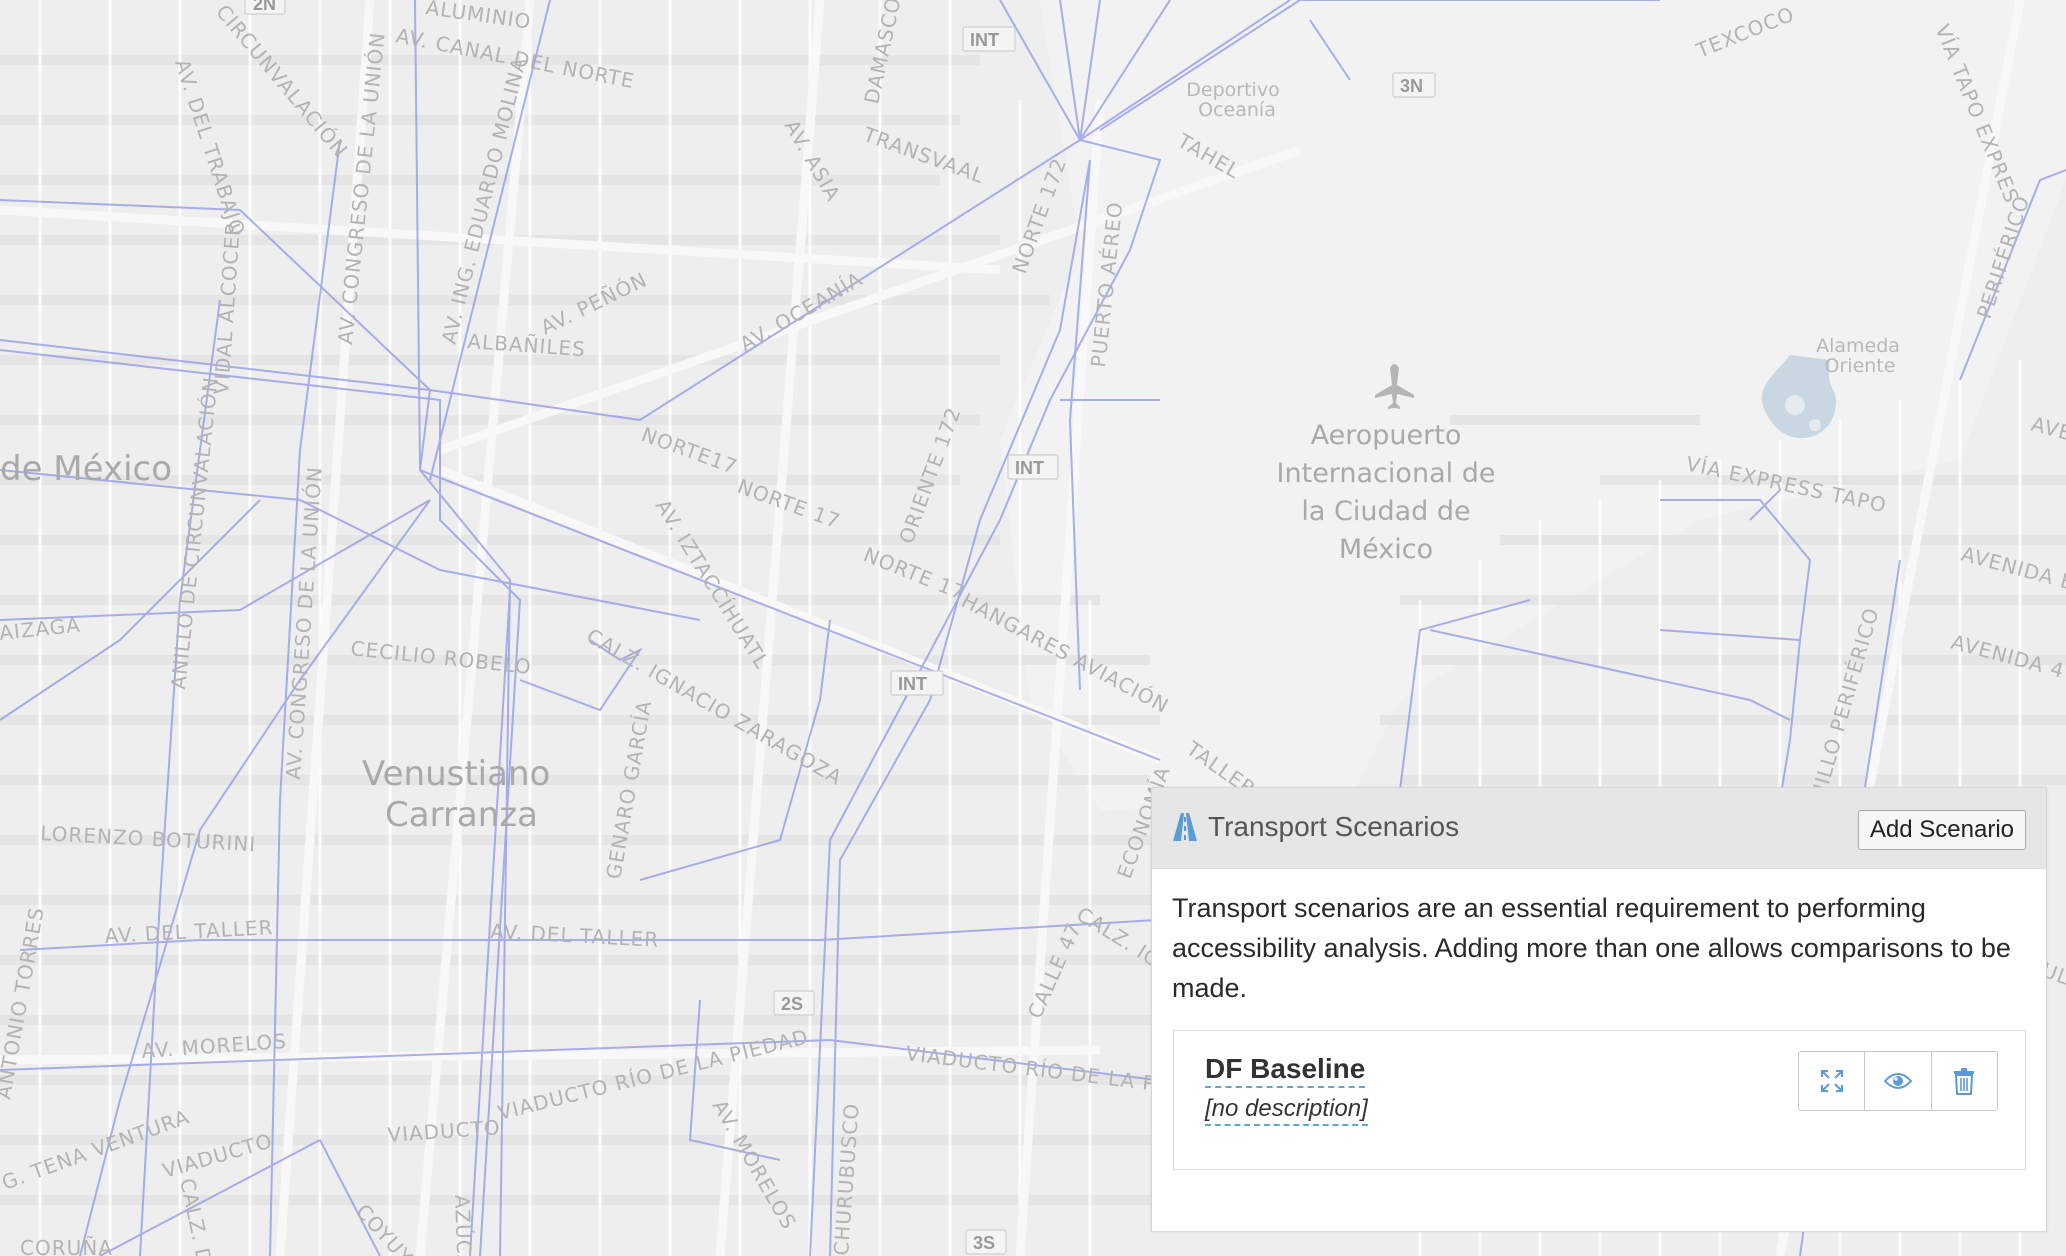 This screenshot has height=1256, width=2066. What do you see at coordinates (1185, 827) in the screenshot?
I see `road-icon` at bounding box center [1185, 827].